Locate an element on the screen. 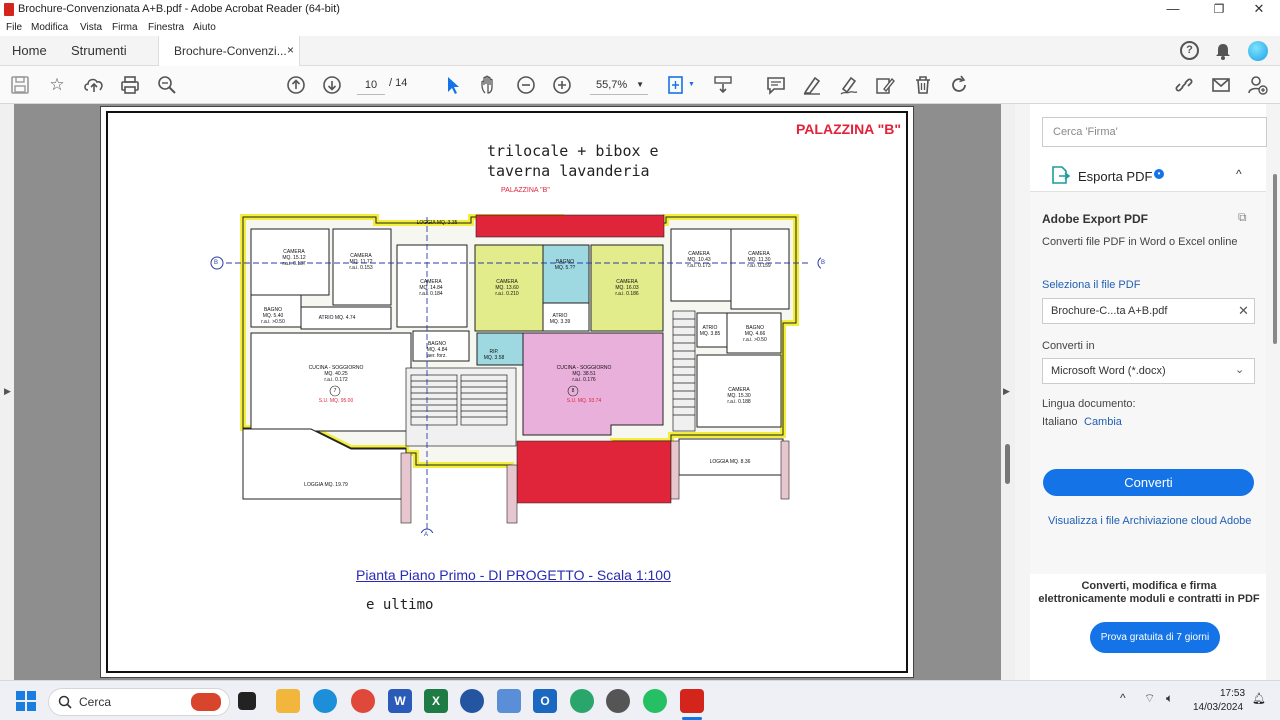 The width and height of the screenshot is (1280, 720). bookmark-star-icon: ☆ is located at coordinates (57, 85).